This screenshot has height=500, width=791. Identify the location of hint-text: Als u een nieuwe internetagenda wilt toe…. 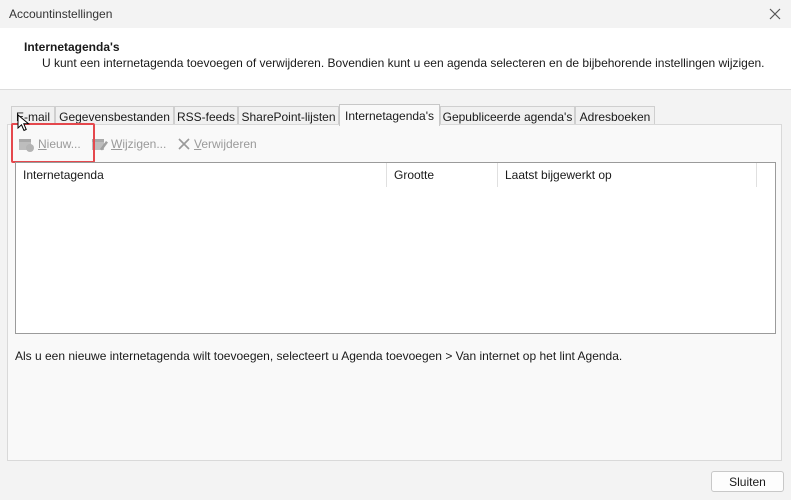
(319, 356).